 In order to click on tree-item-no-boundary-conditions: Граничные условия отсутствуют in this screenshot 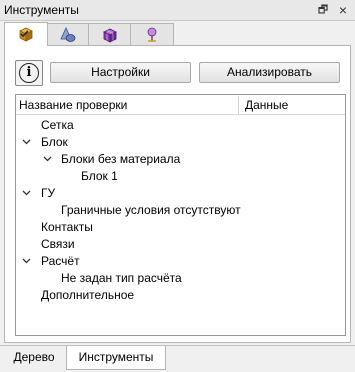, I will do `click(151, 210)`.